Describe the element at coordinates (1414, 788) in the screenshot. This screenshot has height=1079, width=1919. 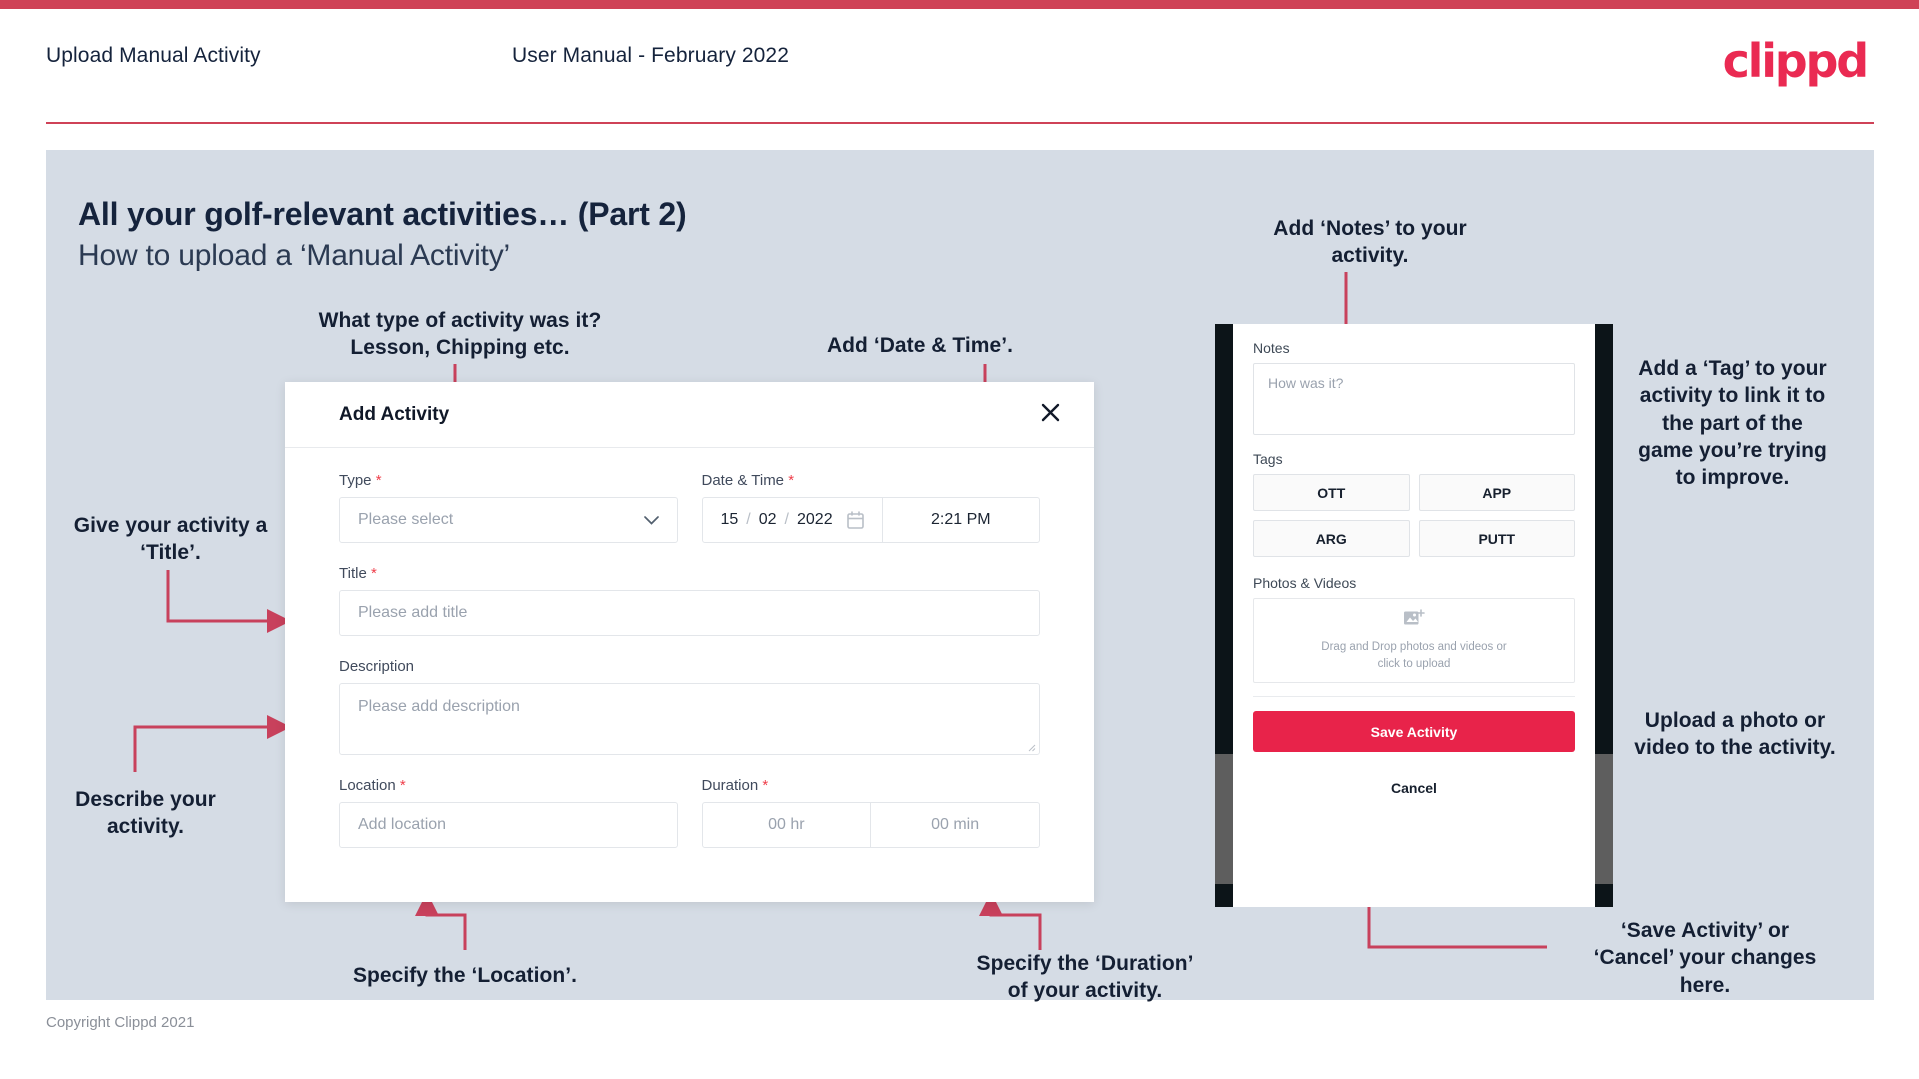
I see `cancel-button: Cancel` at that location.